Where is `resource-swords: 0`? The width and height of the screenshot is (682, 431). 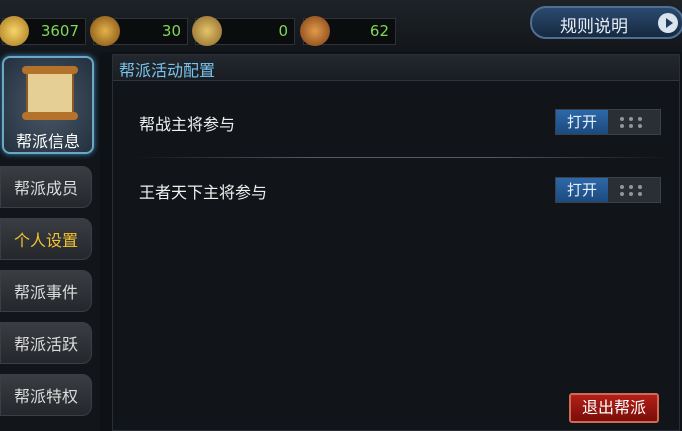 resource-swords: 0 is located at coordinates (243, 31).